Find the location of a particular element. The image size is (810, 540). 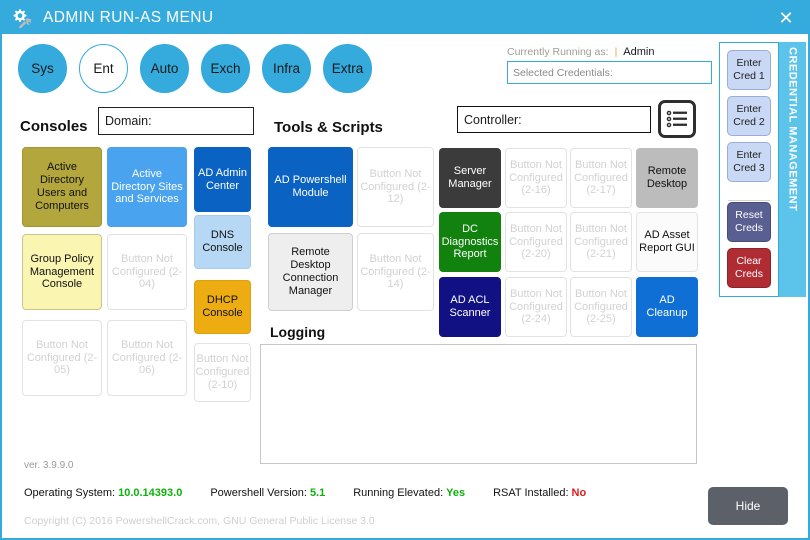

button-ad-acl-scanner: AD ACL Scanner is located at coordinates (470, 307).